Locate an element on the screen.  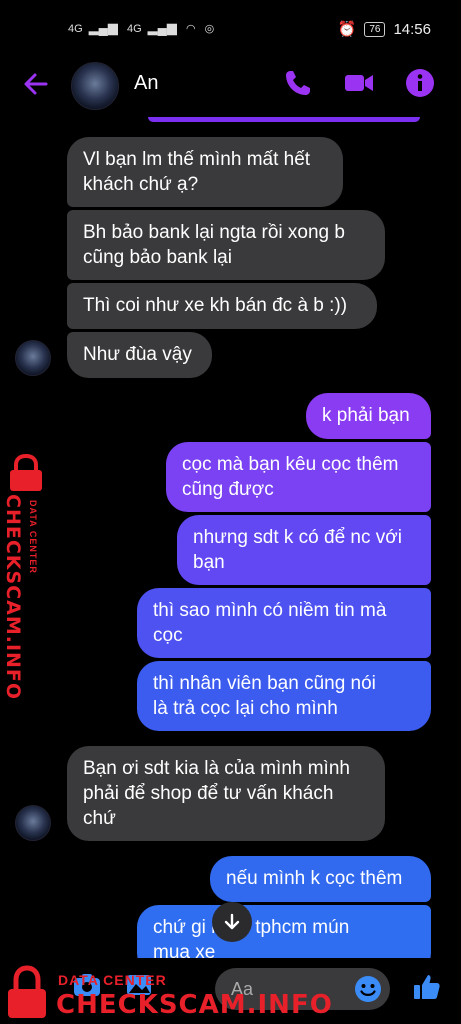
message-line: nhưng sdt k có để nc với is located at coordinates (297, 537).